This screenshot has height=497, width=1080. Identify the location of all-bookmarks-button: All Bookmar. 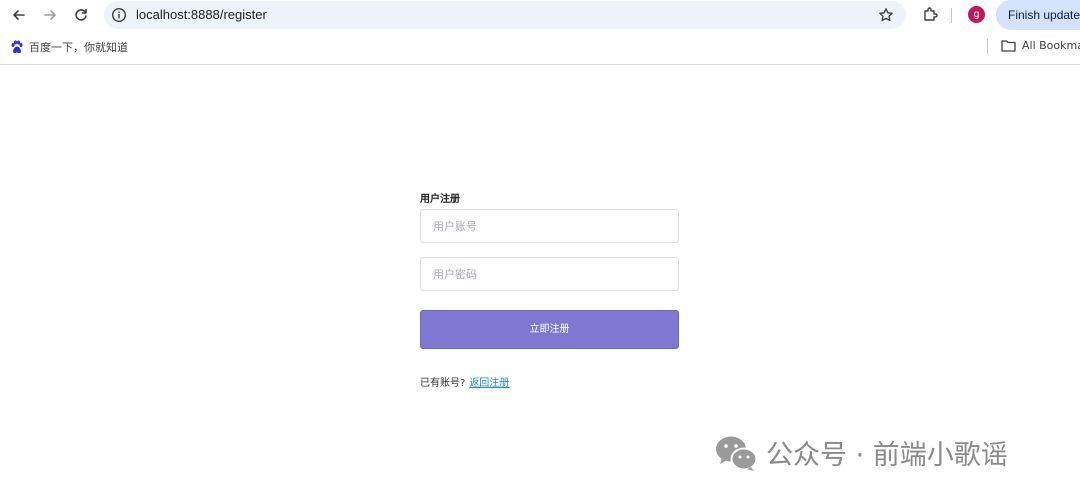
(1040, 45).